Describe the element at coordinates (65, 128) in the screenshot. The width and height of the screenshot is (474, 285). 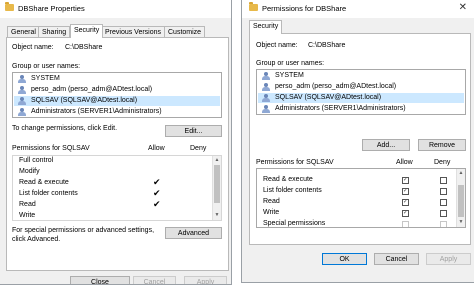
I see `change-permissions-hint: To change permissions, click Edit.` at that location.